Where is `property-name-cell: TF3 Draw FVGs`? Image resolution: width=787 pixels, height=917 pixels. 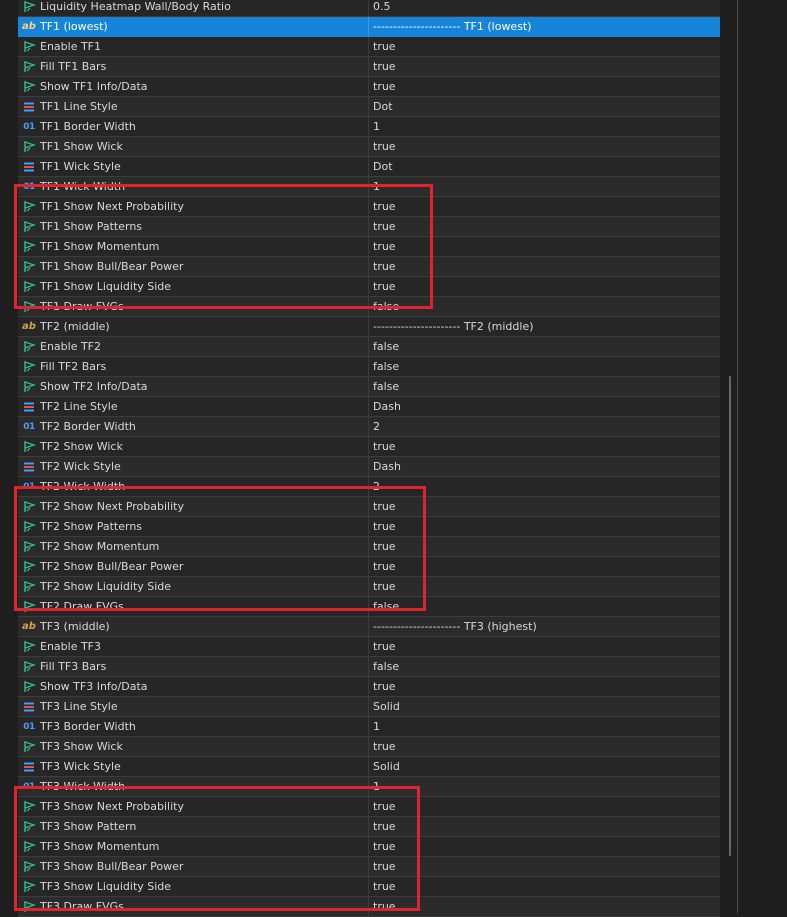 property-name-cell: TF3 Draw FVGs is located at coordinates (193, 906).